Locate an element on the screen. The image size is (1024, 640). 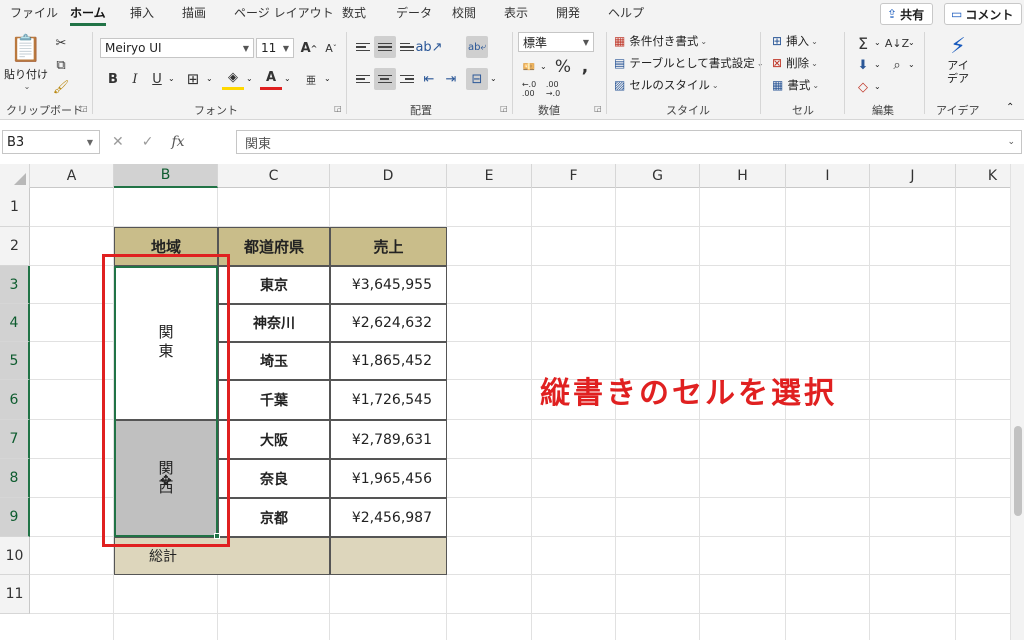
sales-cell: ¥1,726,545 is located at coordinates (388, 400).